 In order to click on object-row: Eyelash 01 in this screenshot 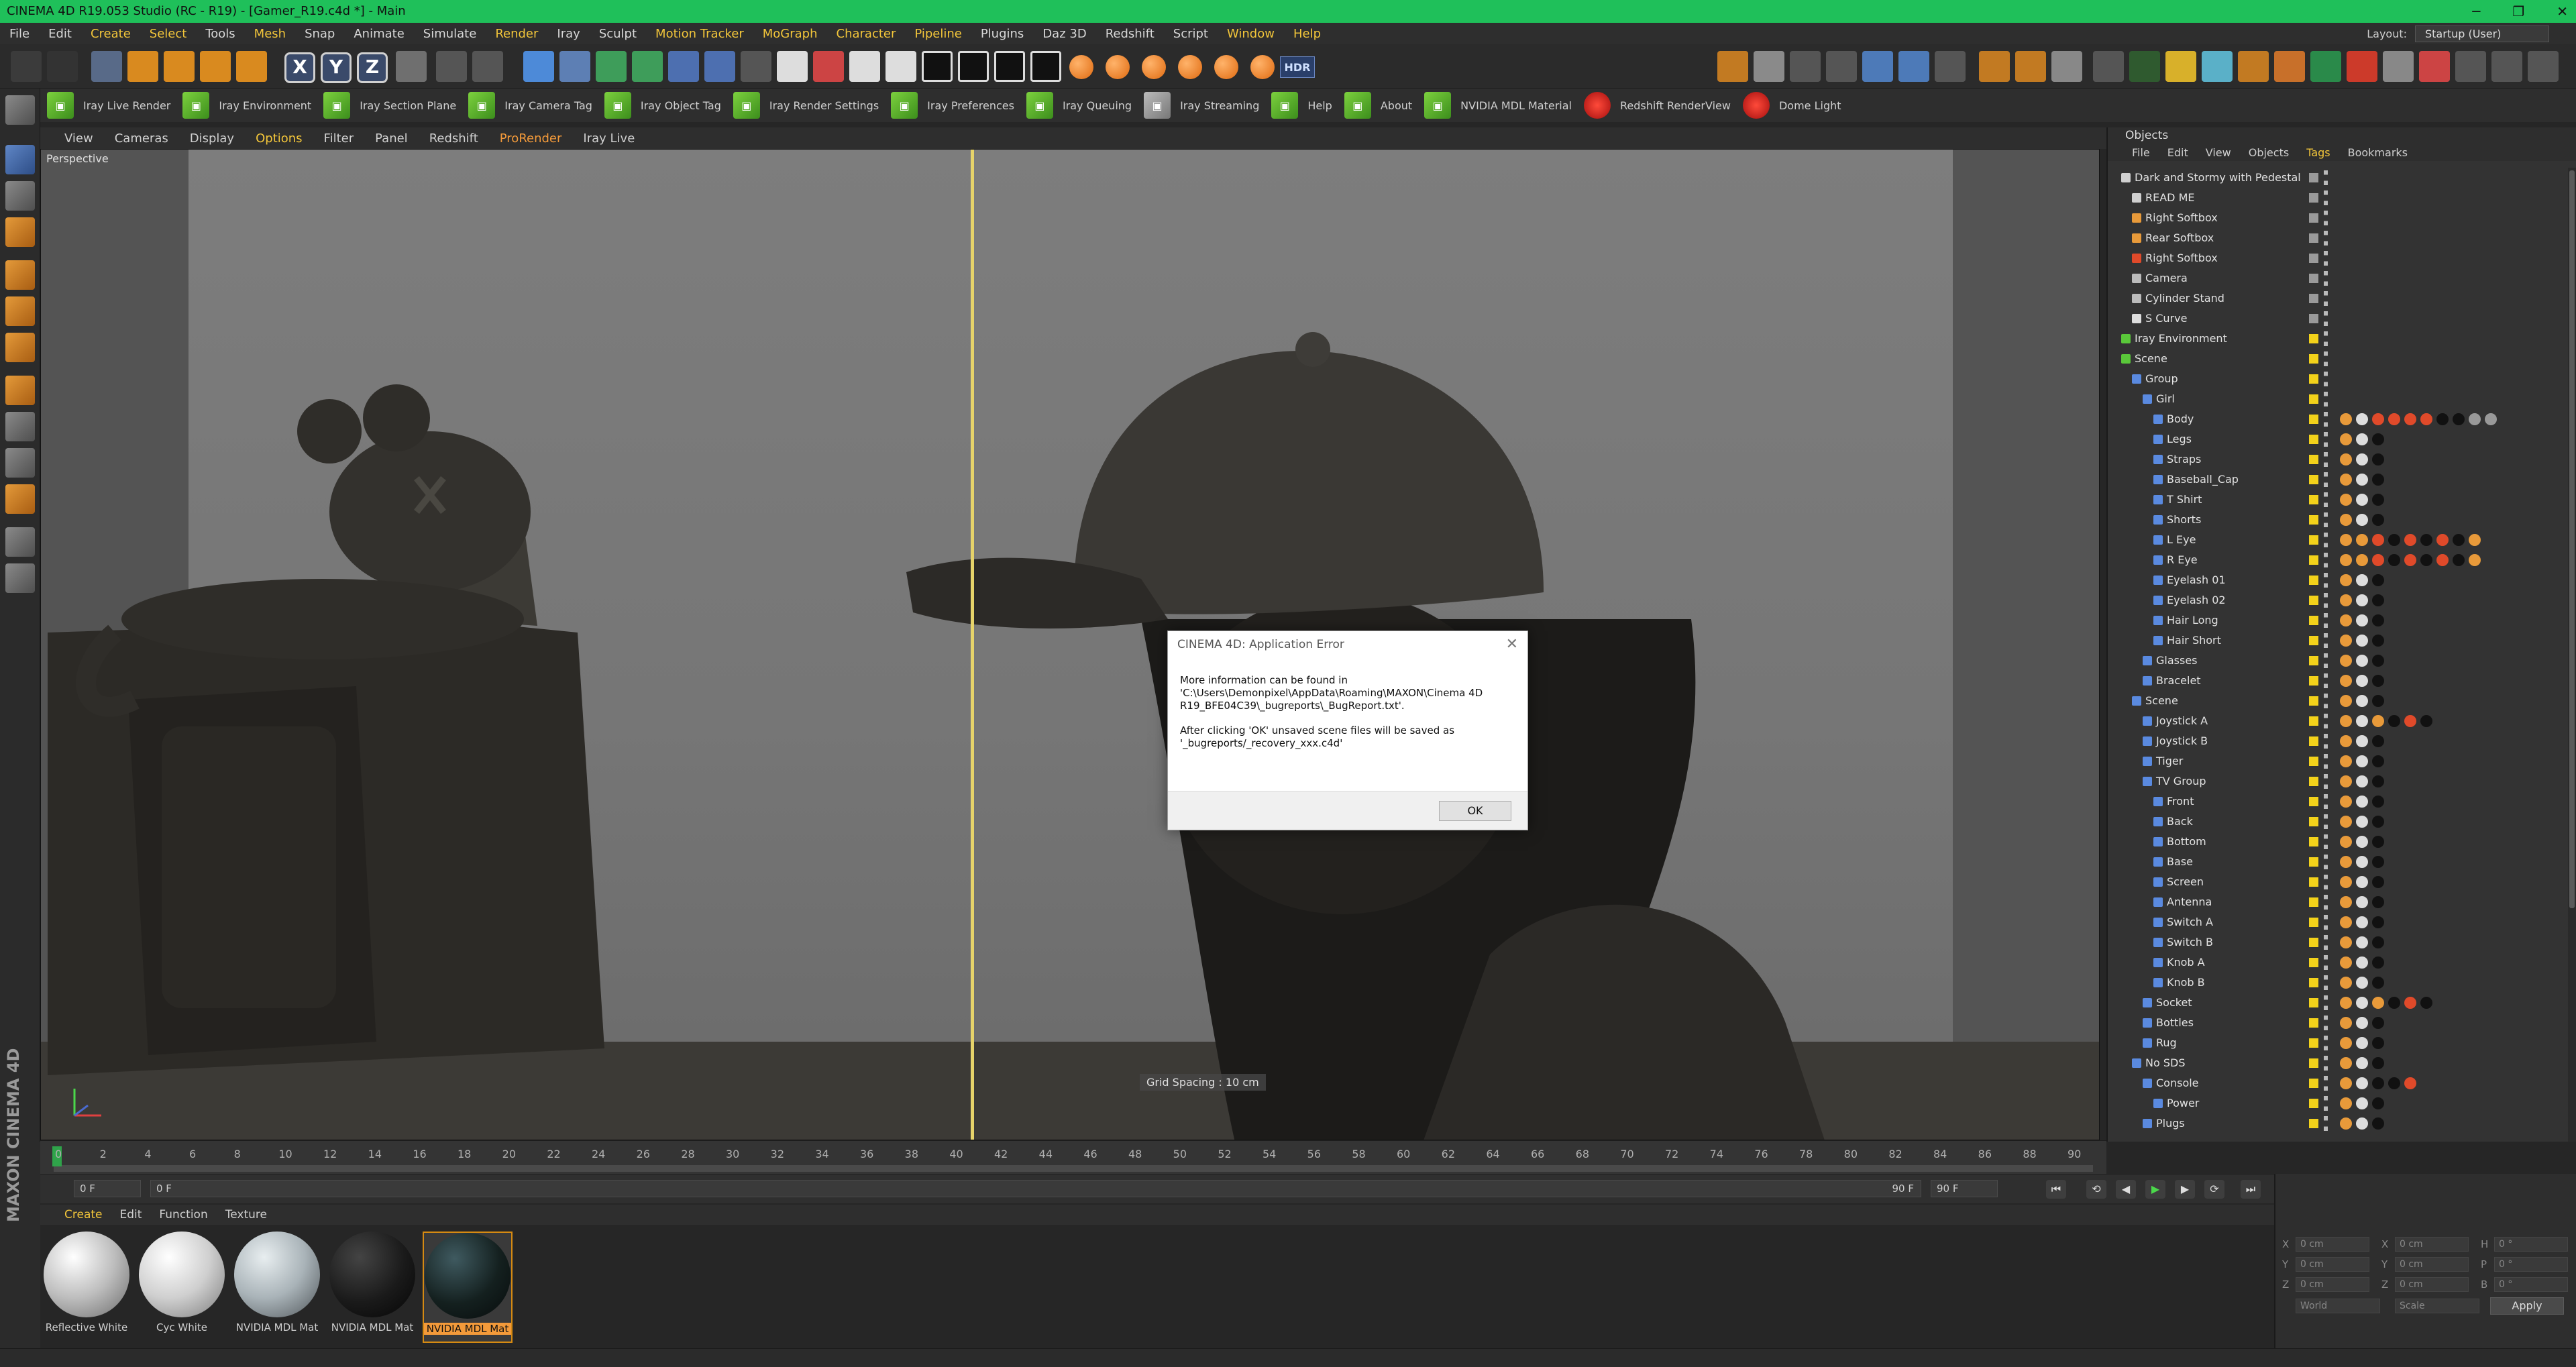, I will do `click(2342, 580)`.